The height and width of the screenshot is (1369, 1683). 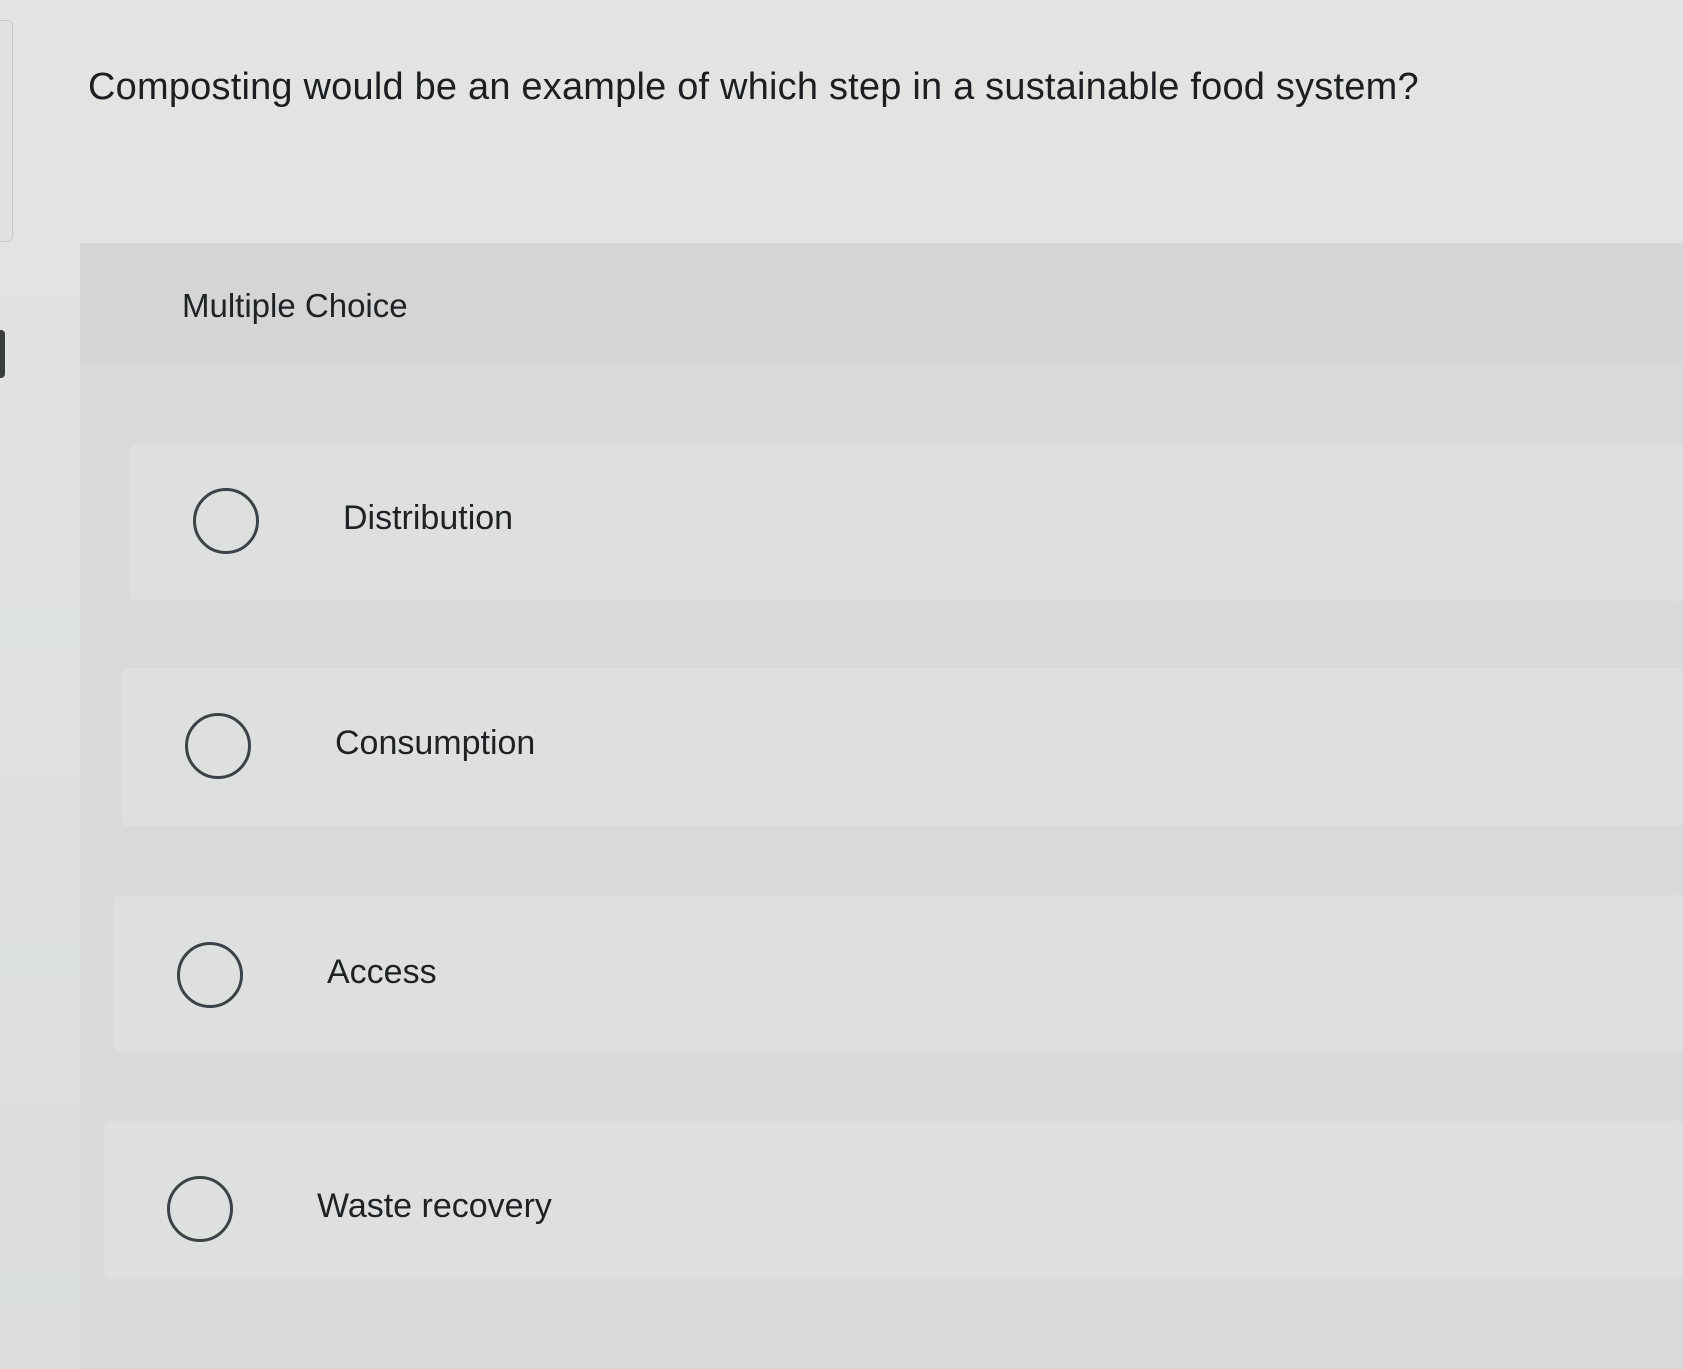 What do you see at coordinates (898, 974) in the screenshot?
I see `answer-option-access: Access` at bounding box center [898, 974].